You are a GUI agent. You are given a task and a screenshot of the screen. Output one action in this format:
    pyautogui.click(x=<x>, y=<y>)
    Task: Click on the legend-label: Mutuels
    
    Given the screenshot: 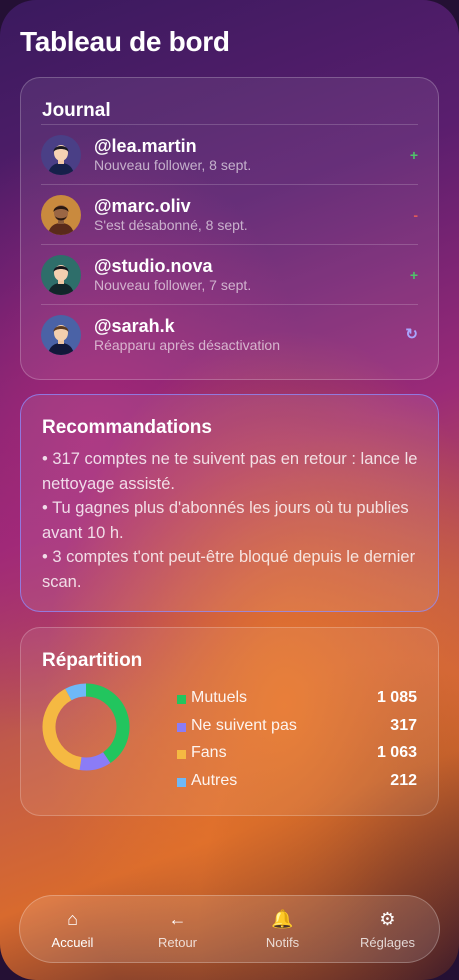 What is the action you would take?
    pyautogui.click(x=219, y=697)
    